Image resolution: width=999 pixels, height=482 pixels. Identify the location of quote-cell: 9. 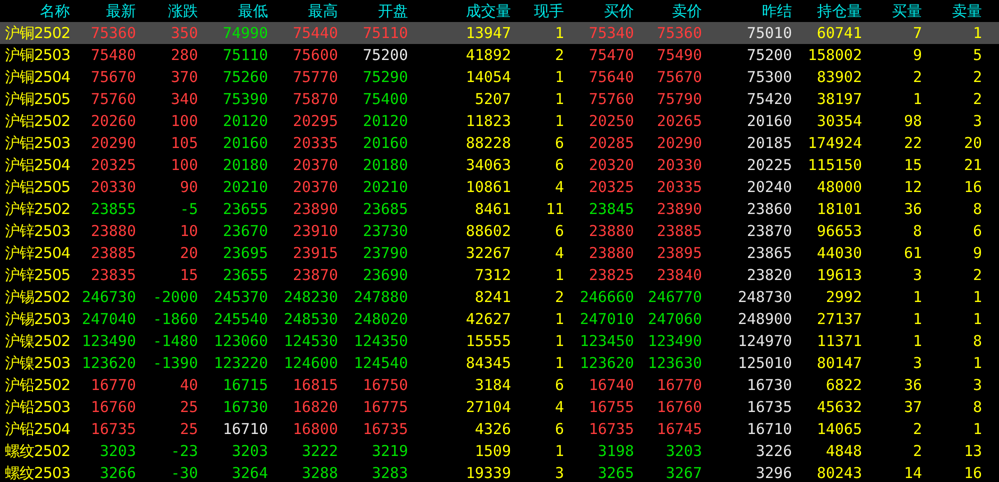
(977, 253).